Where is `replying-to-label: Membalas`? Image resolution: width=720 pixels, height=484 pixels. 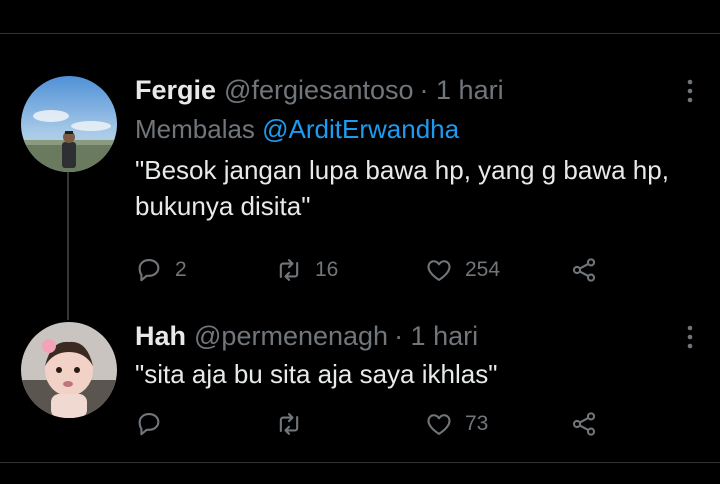
replying-to-label: Membalas is located at coordinates (199, 129).